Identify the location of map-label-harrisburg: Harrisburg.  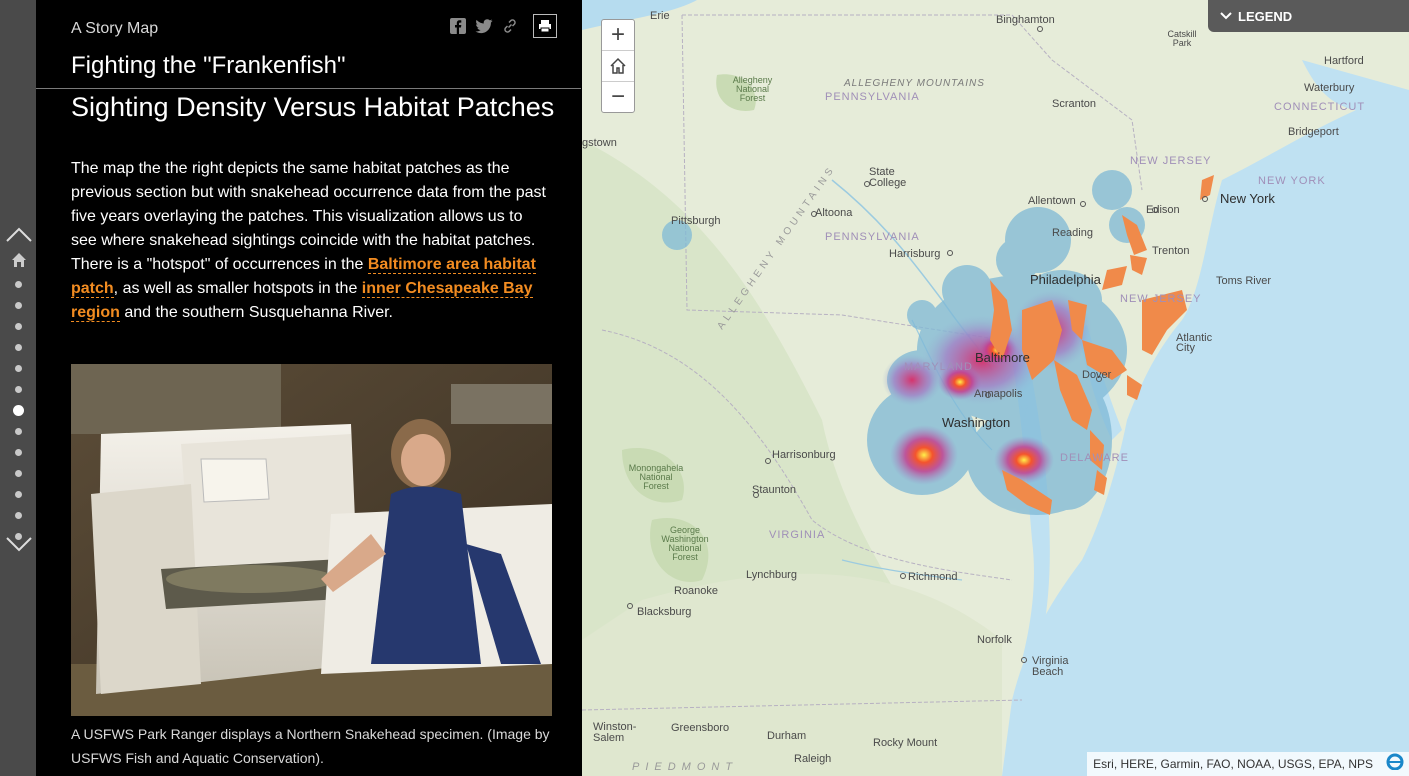
(915, 254).